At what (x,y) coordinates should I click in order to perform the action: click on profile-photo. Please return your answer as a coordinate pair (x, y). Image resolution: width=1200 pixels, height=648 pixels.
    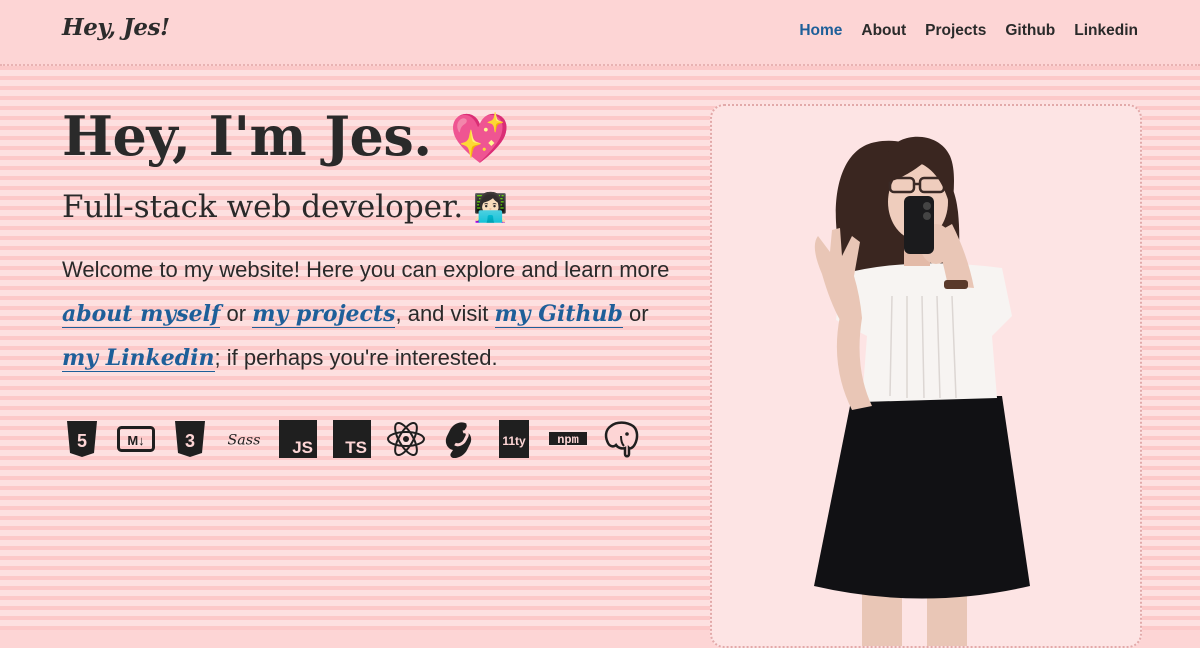
    Looking at the image, I should click on (922, 391).